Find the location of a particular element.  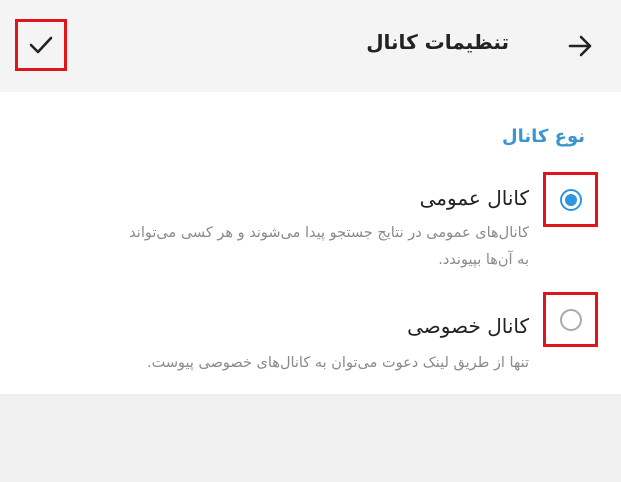

option-title-public: کانال عمومی is located at coordinates (474, 198).